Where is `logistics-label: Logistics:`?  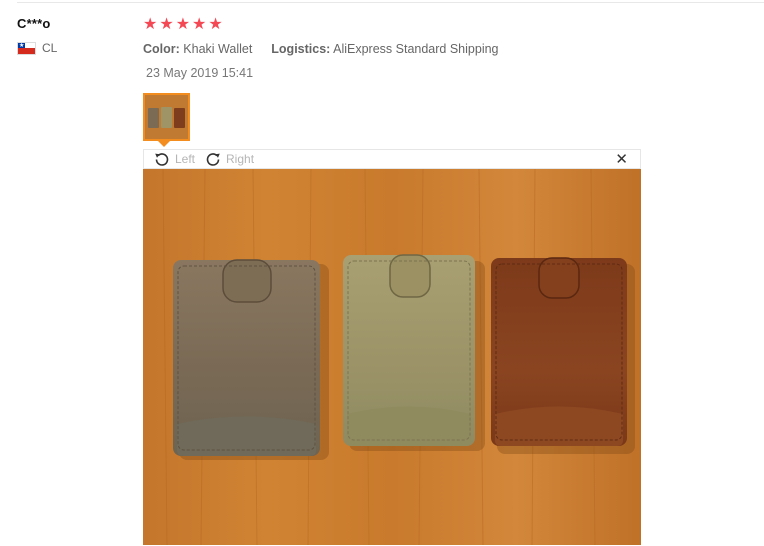 logistics-label: Logistics: is located at coordinates (301, 49).